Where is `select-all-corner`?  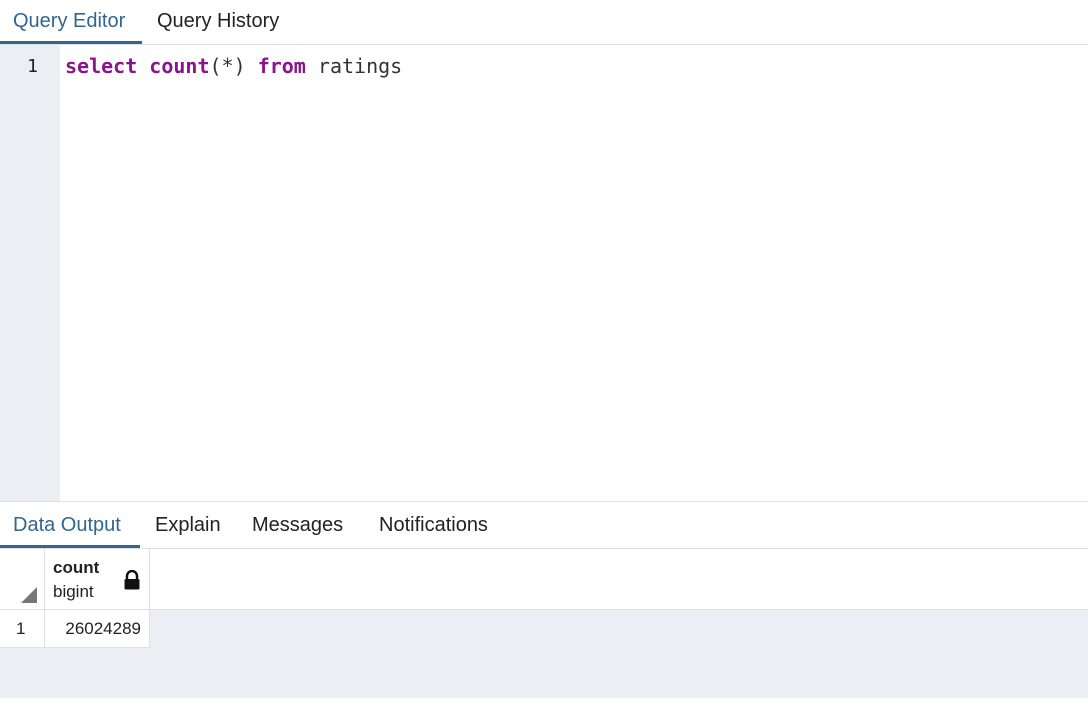
select-all-corner is located at coordinates (22, 579).